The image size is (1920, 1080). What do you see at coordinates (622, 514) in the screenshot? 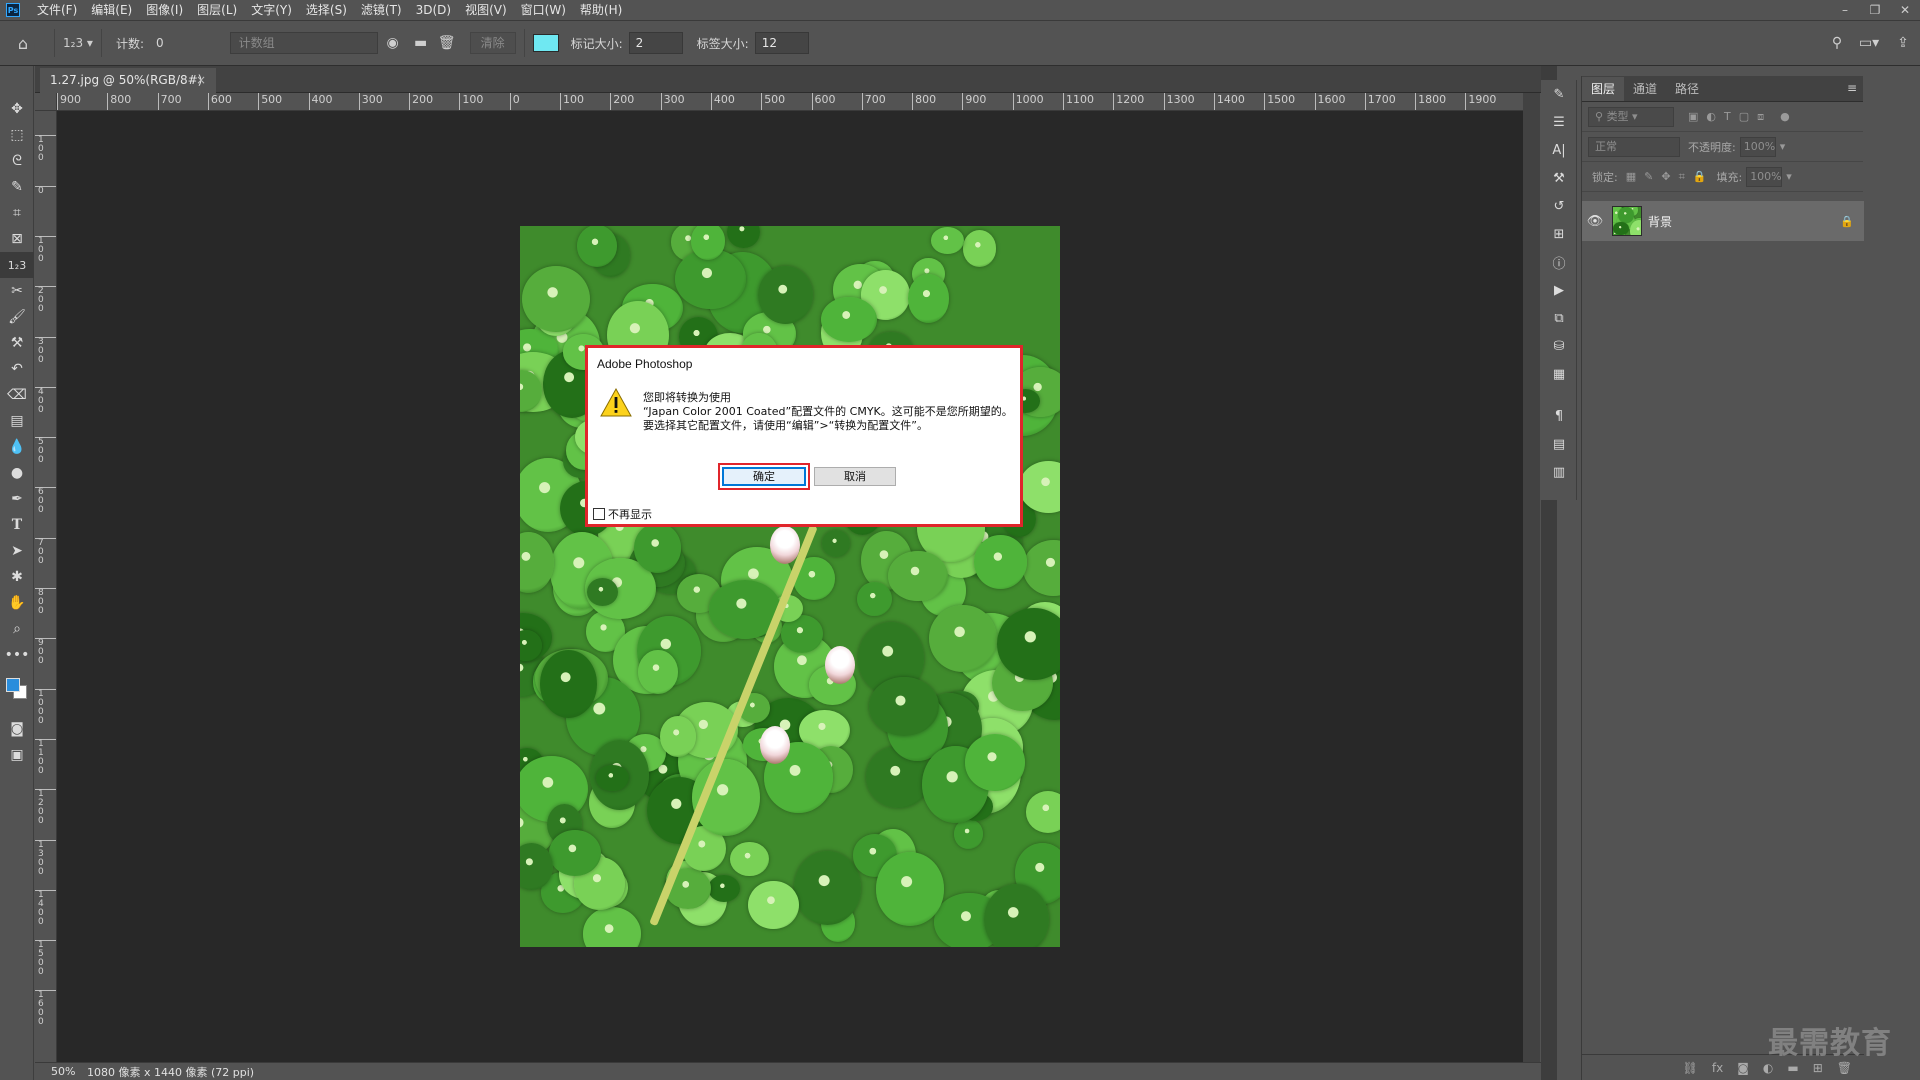
I see `dont-show-again-row: 不再显示` at bounding box center [622, 514].